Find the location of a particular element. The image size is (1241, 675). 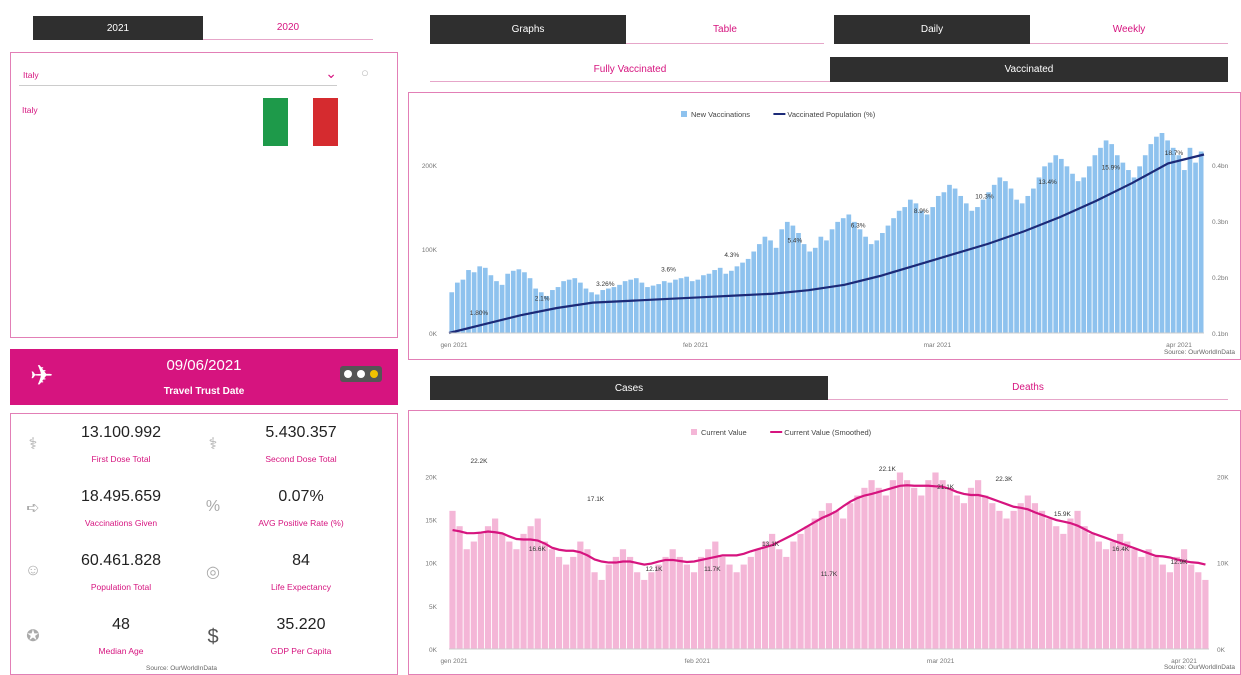

data-label: 22.2K is located at coordinates (480, 461).